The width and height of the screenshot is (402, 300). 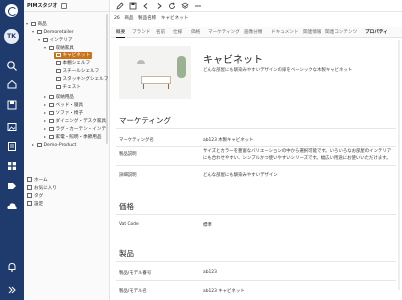 I want to click on app-rail: TK, so click(x=12, y=150).